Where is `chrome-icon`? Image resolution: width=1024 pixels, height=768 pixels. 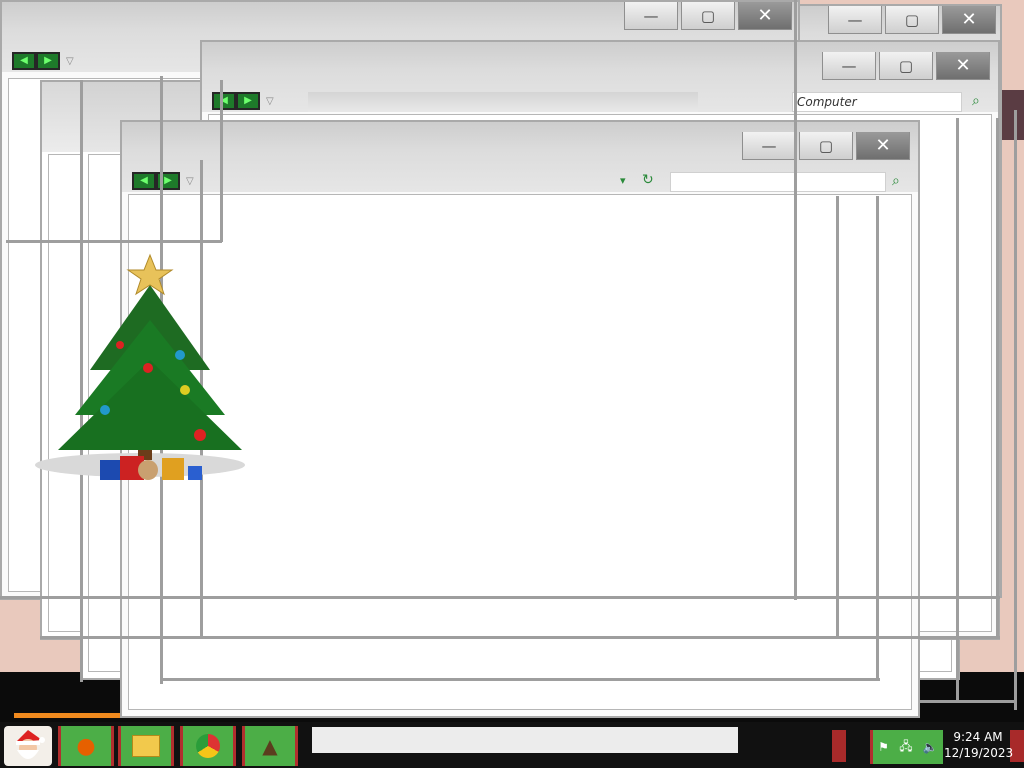
chrome-icon is located at coordinates (208, 746).